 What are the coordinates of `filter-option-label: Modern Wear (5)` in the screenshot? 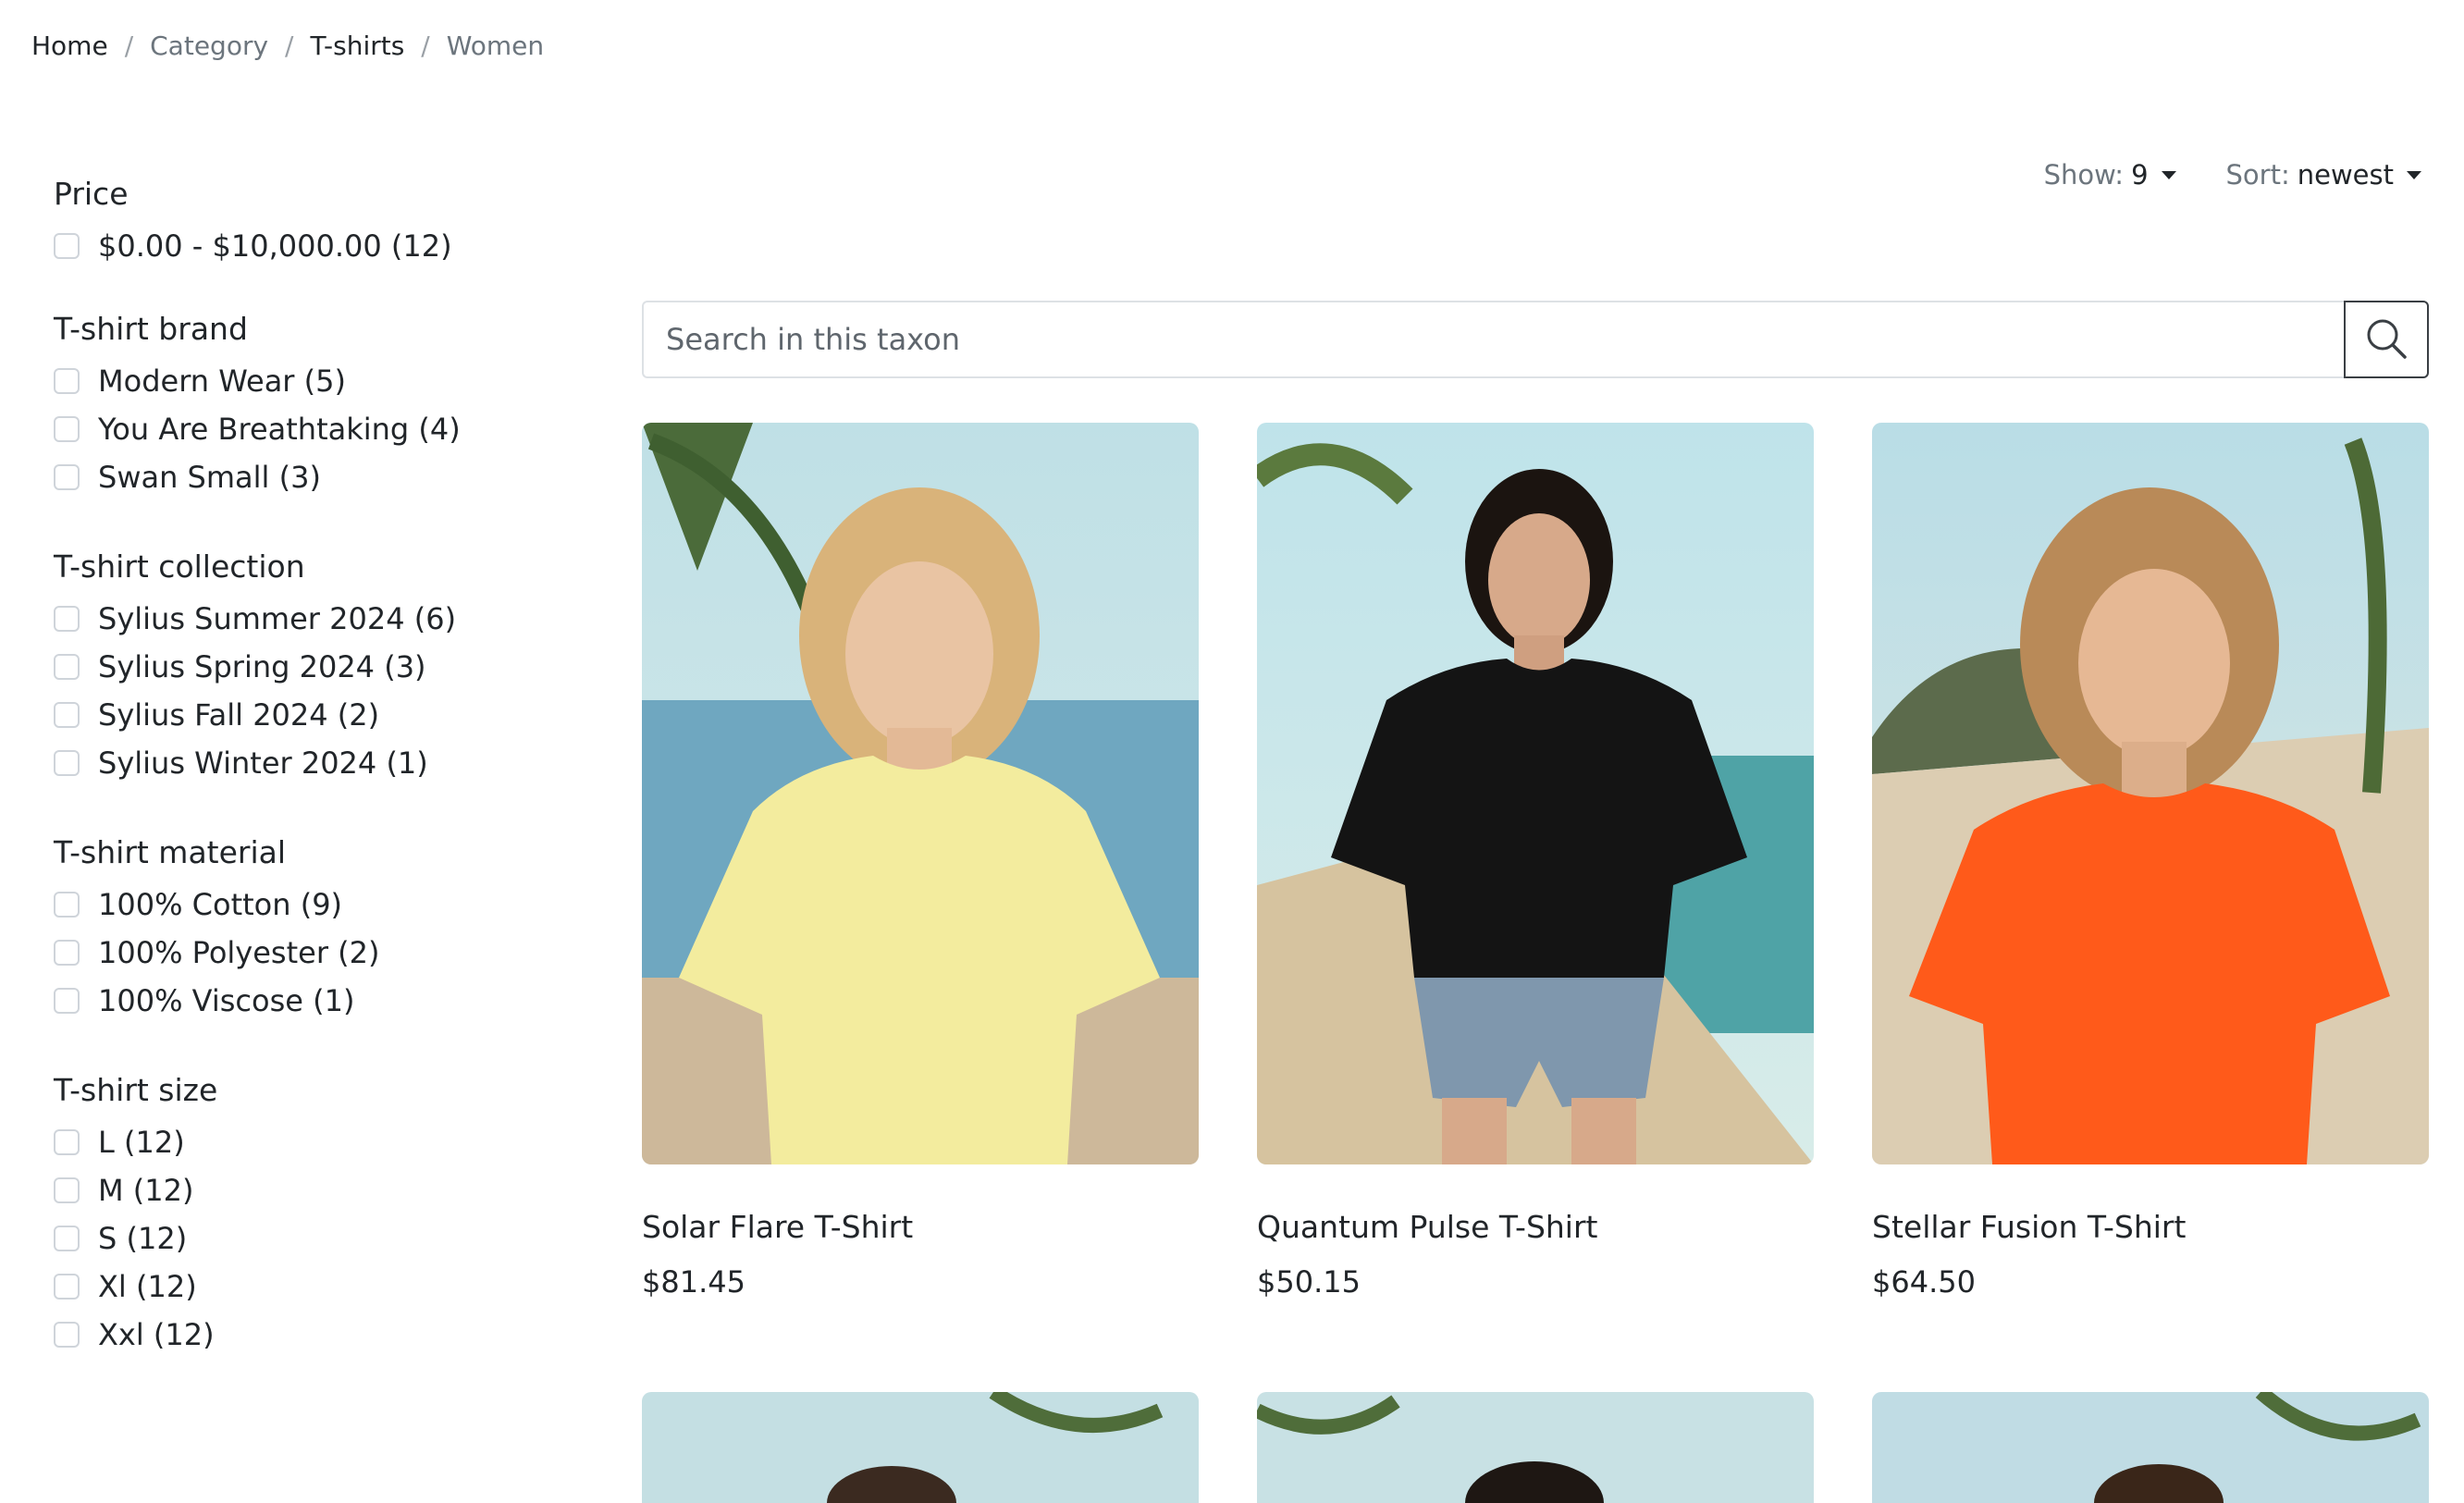 It's located at (222, 381).